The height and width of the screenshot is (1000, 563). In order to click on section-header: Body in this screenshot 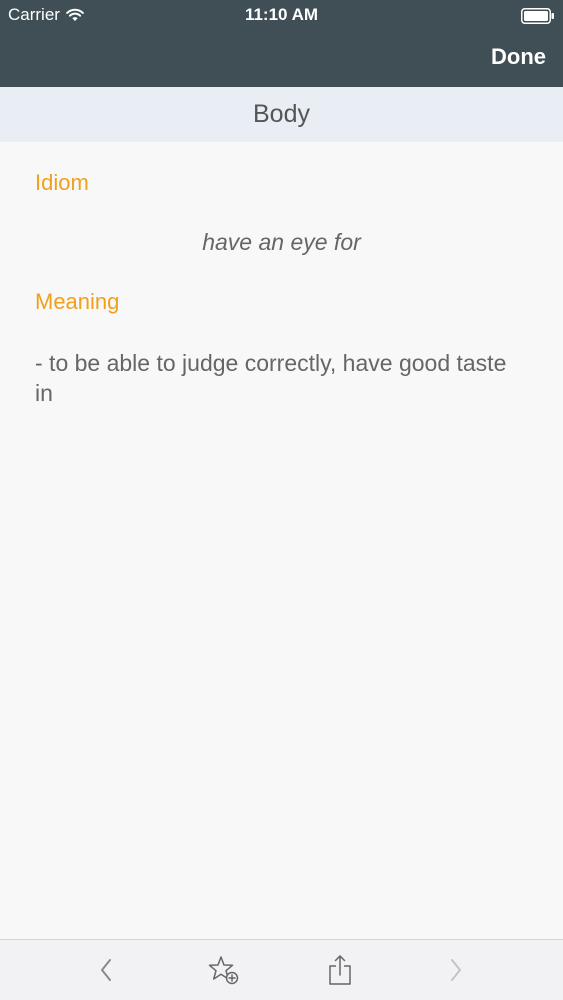, I will do `click(281, 114)`.